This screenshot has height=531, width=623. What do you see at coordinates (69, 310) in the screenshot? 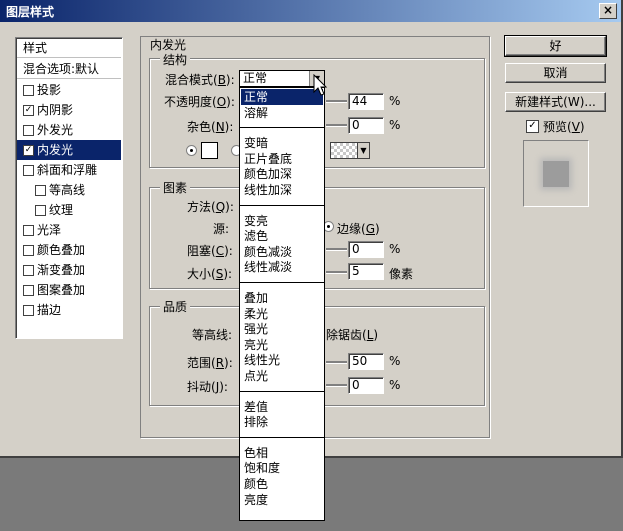
I see `style-item: 描边` at bounding box center [69, 310].